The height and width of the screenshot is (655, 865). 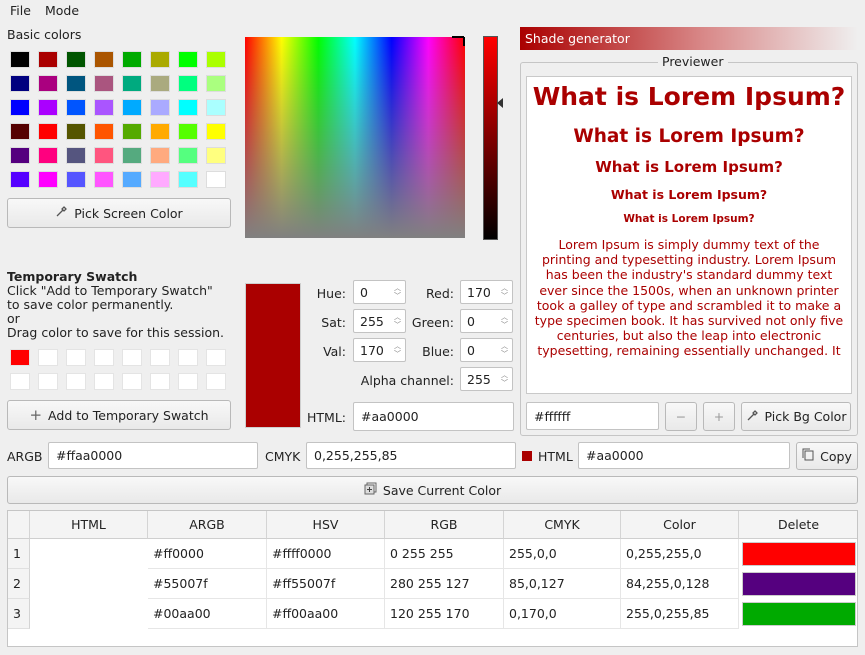 What do you see at coordinates (684, 455) in the screenshot?
I see `format-html-input: #aa0000` at bounding box center [684, 455].